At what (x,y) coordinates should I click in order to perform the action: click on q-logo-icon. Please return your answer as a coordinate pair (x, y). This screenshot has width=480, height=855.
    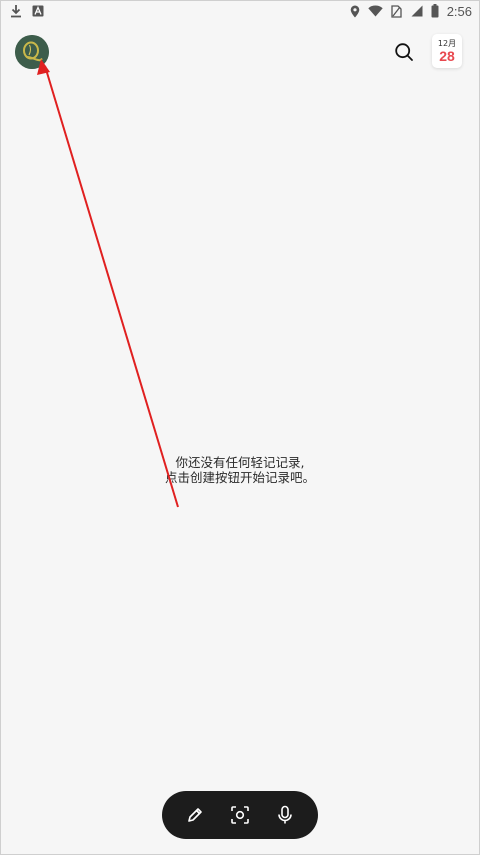
    Looking at the image, I should click on (32, 52).